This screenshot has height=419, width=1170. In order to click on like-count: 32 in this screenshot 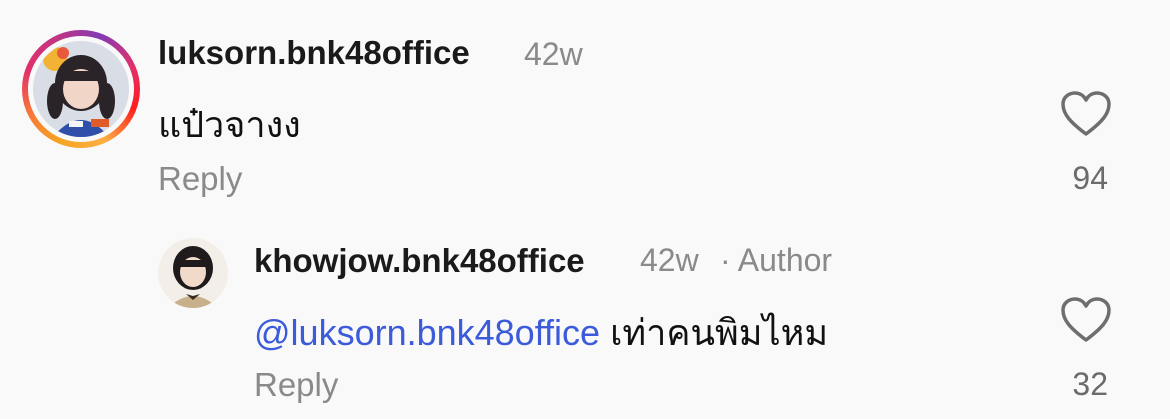, I will do `click(1090, 384)`.